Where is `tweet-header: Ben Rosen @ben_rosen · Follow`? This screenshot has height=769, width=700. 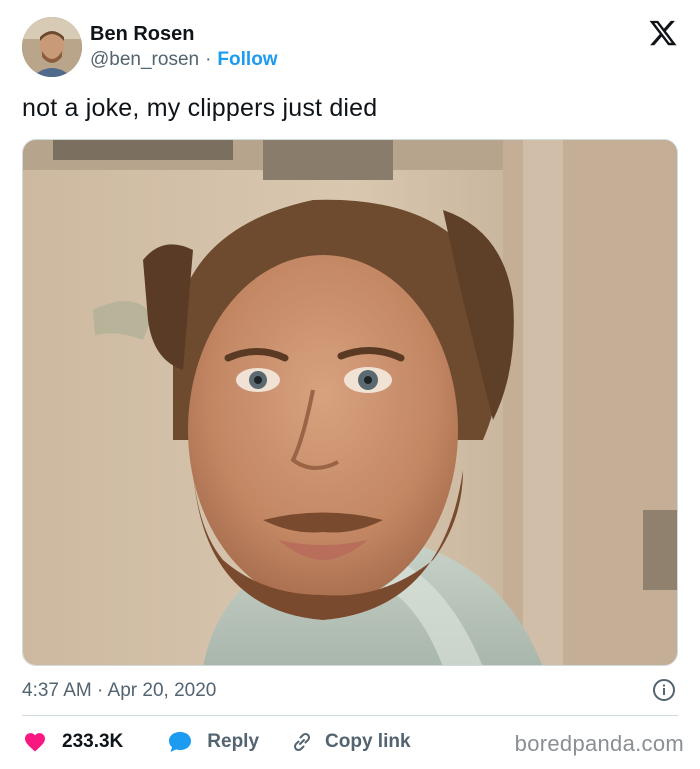 tweet-header: Ben Rosen @ben_rosen · Follow is located at coordinates (150, 47).